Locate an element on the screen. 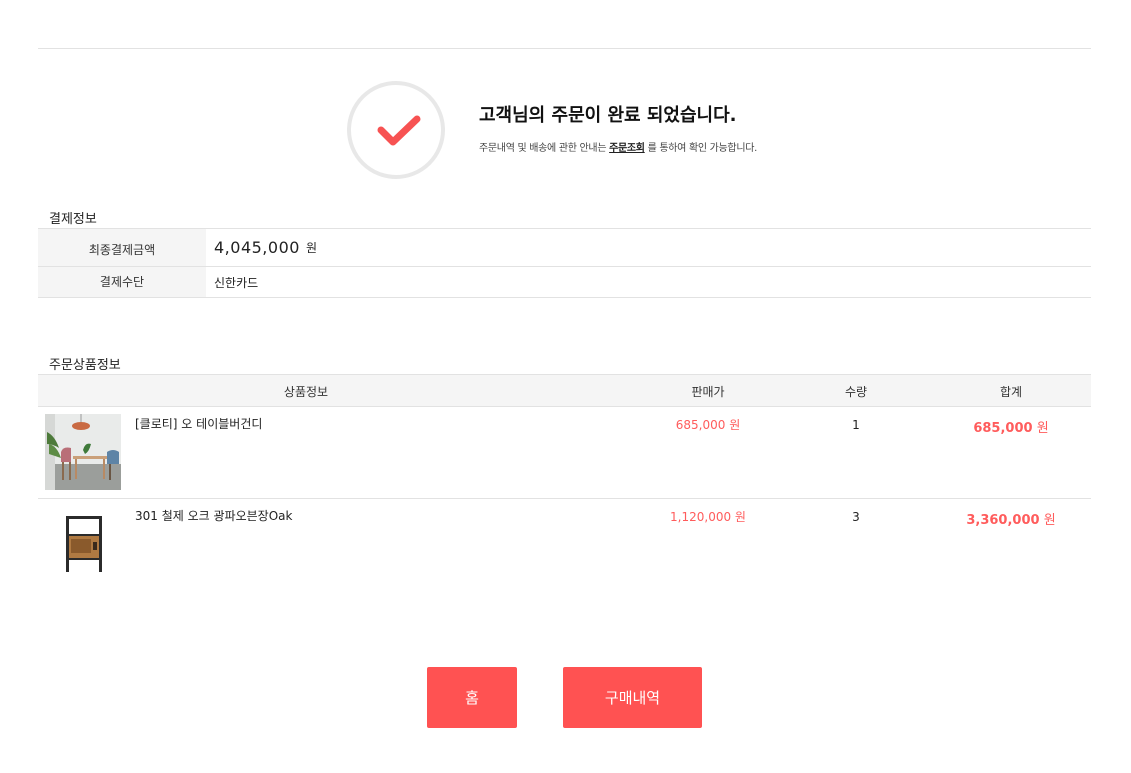  final-amount-row: 최종결제금액 4,045,000 원 is located at coordinates (564, 247).